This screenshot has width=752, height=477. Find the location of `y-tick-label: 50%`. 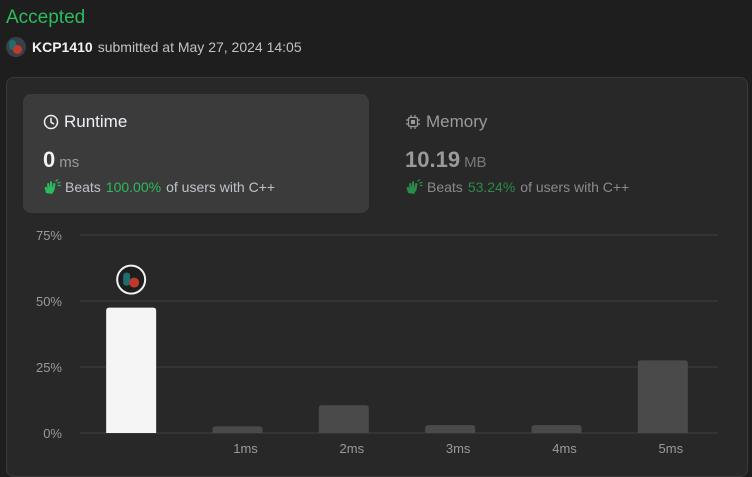

y-tick-label: 50% is located at coordinates (49, 301).